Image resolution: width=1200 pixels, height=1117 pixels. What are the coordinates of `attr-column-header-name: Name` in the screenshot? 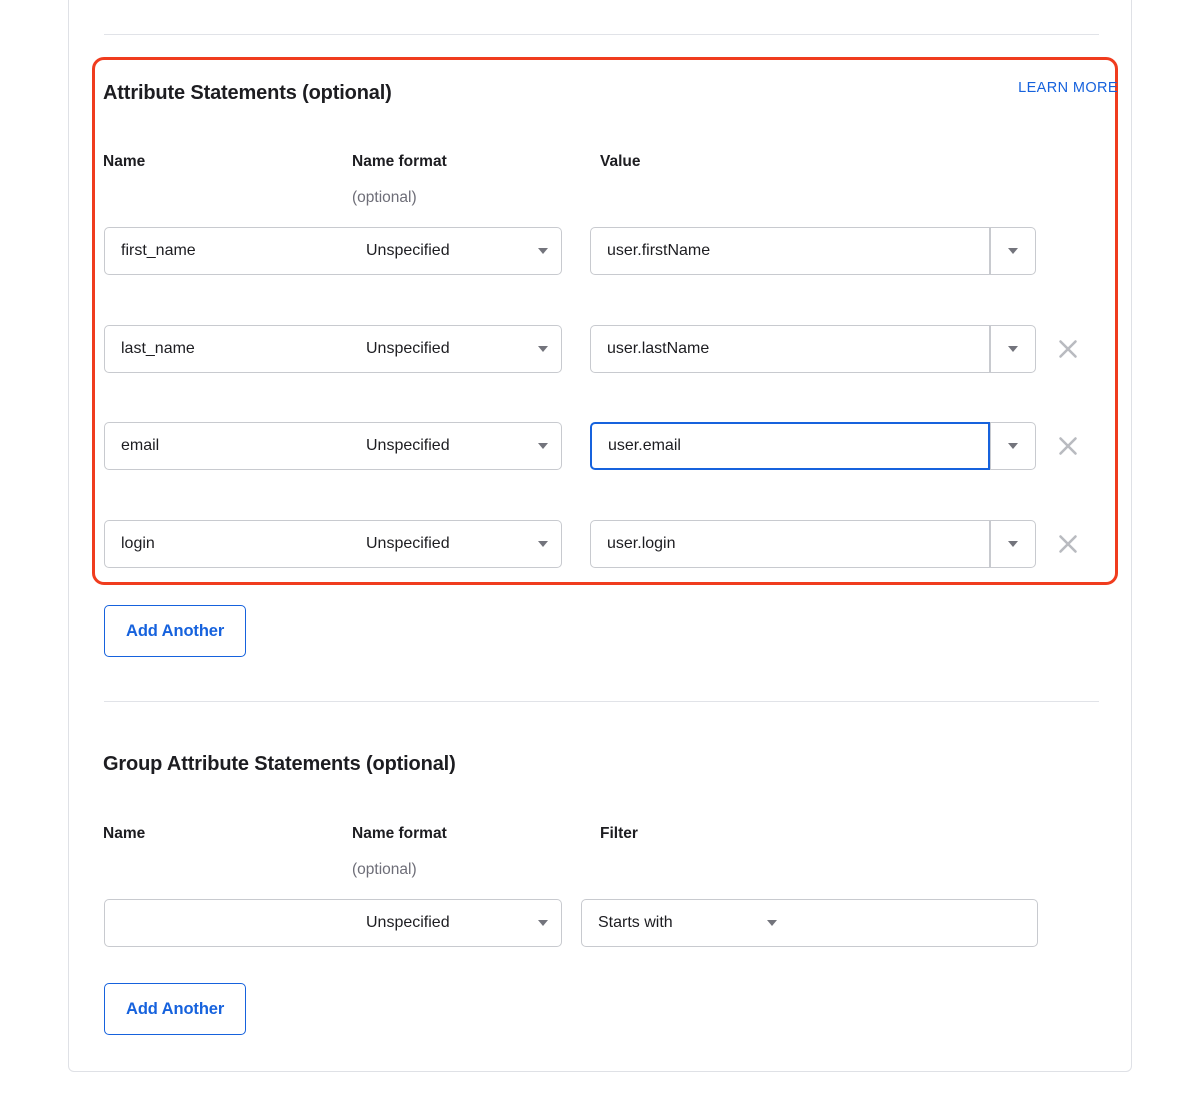 It's located at (124, 161).